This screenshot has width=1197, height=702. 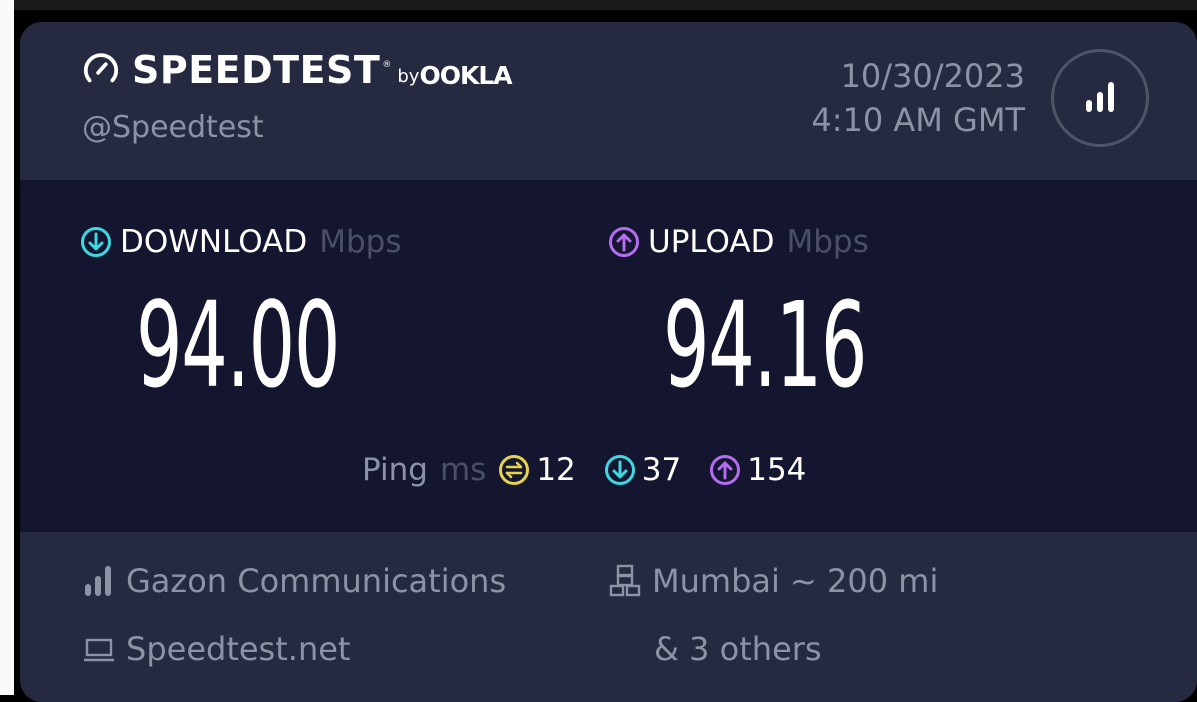 What do you see at coordinates (827, 242) in the screenshot?
I see `upload-unit: Mbps` at bounding box center [827, 242].